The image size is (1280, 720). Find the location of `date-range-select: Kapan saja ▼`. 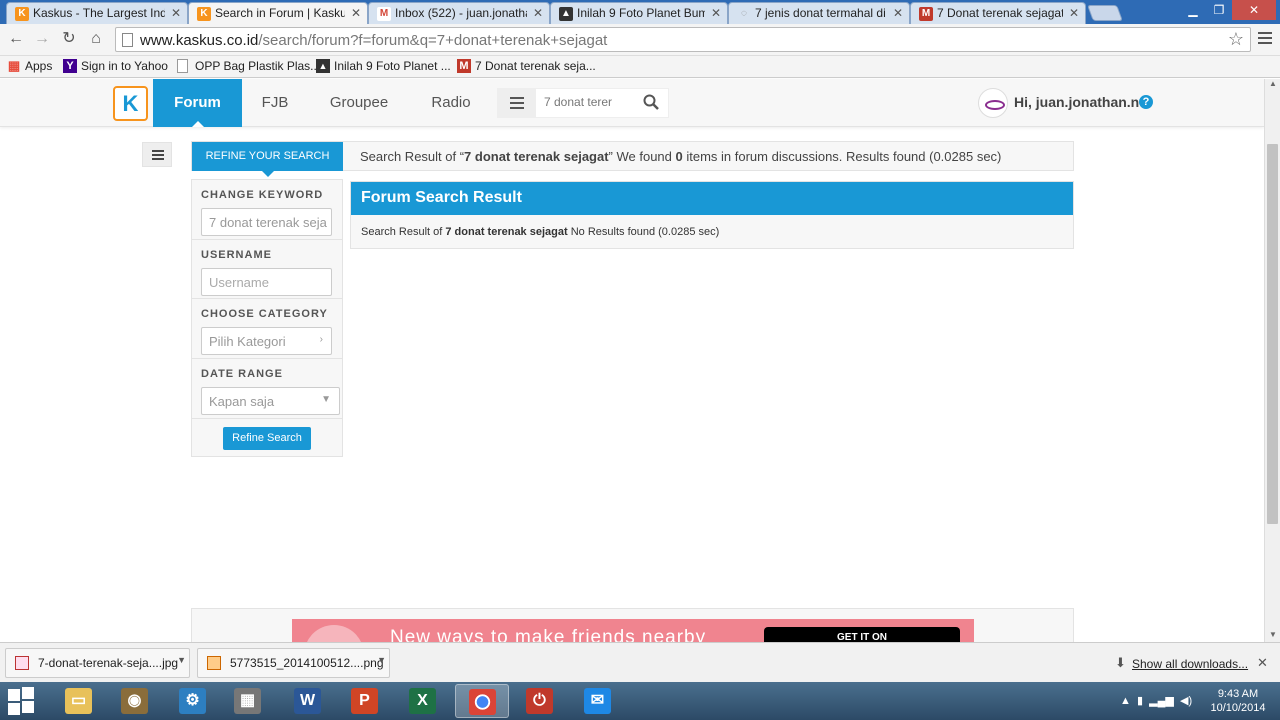

date-range-select: Kapan saja ▼ is located at coordinates (270, 401).